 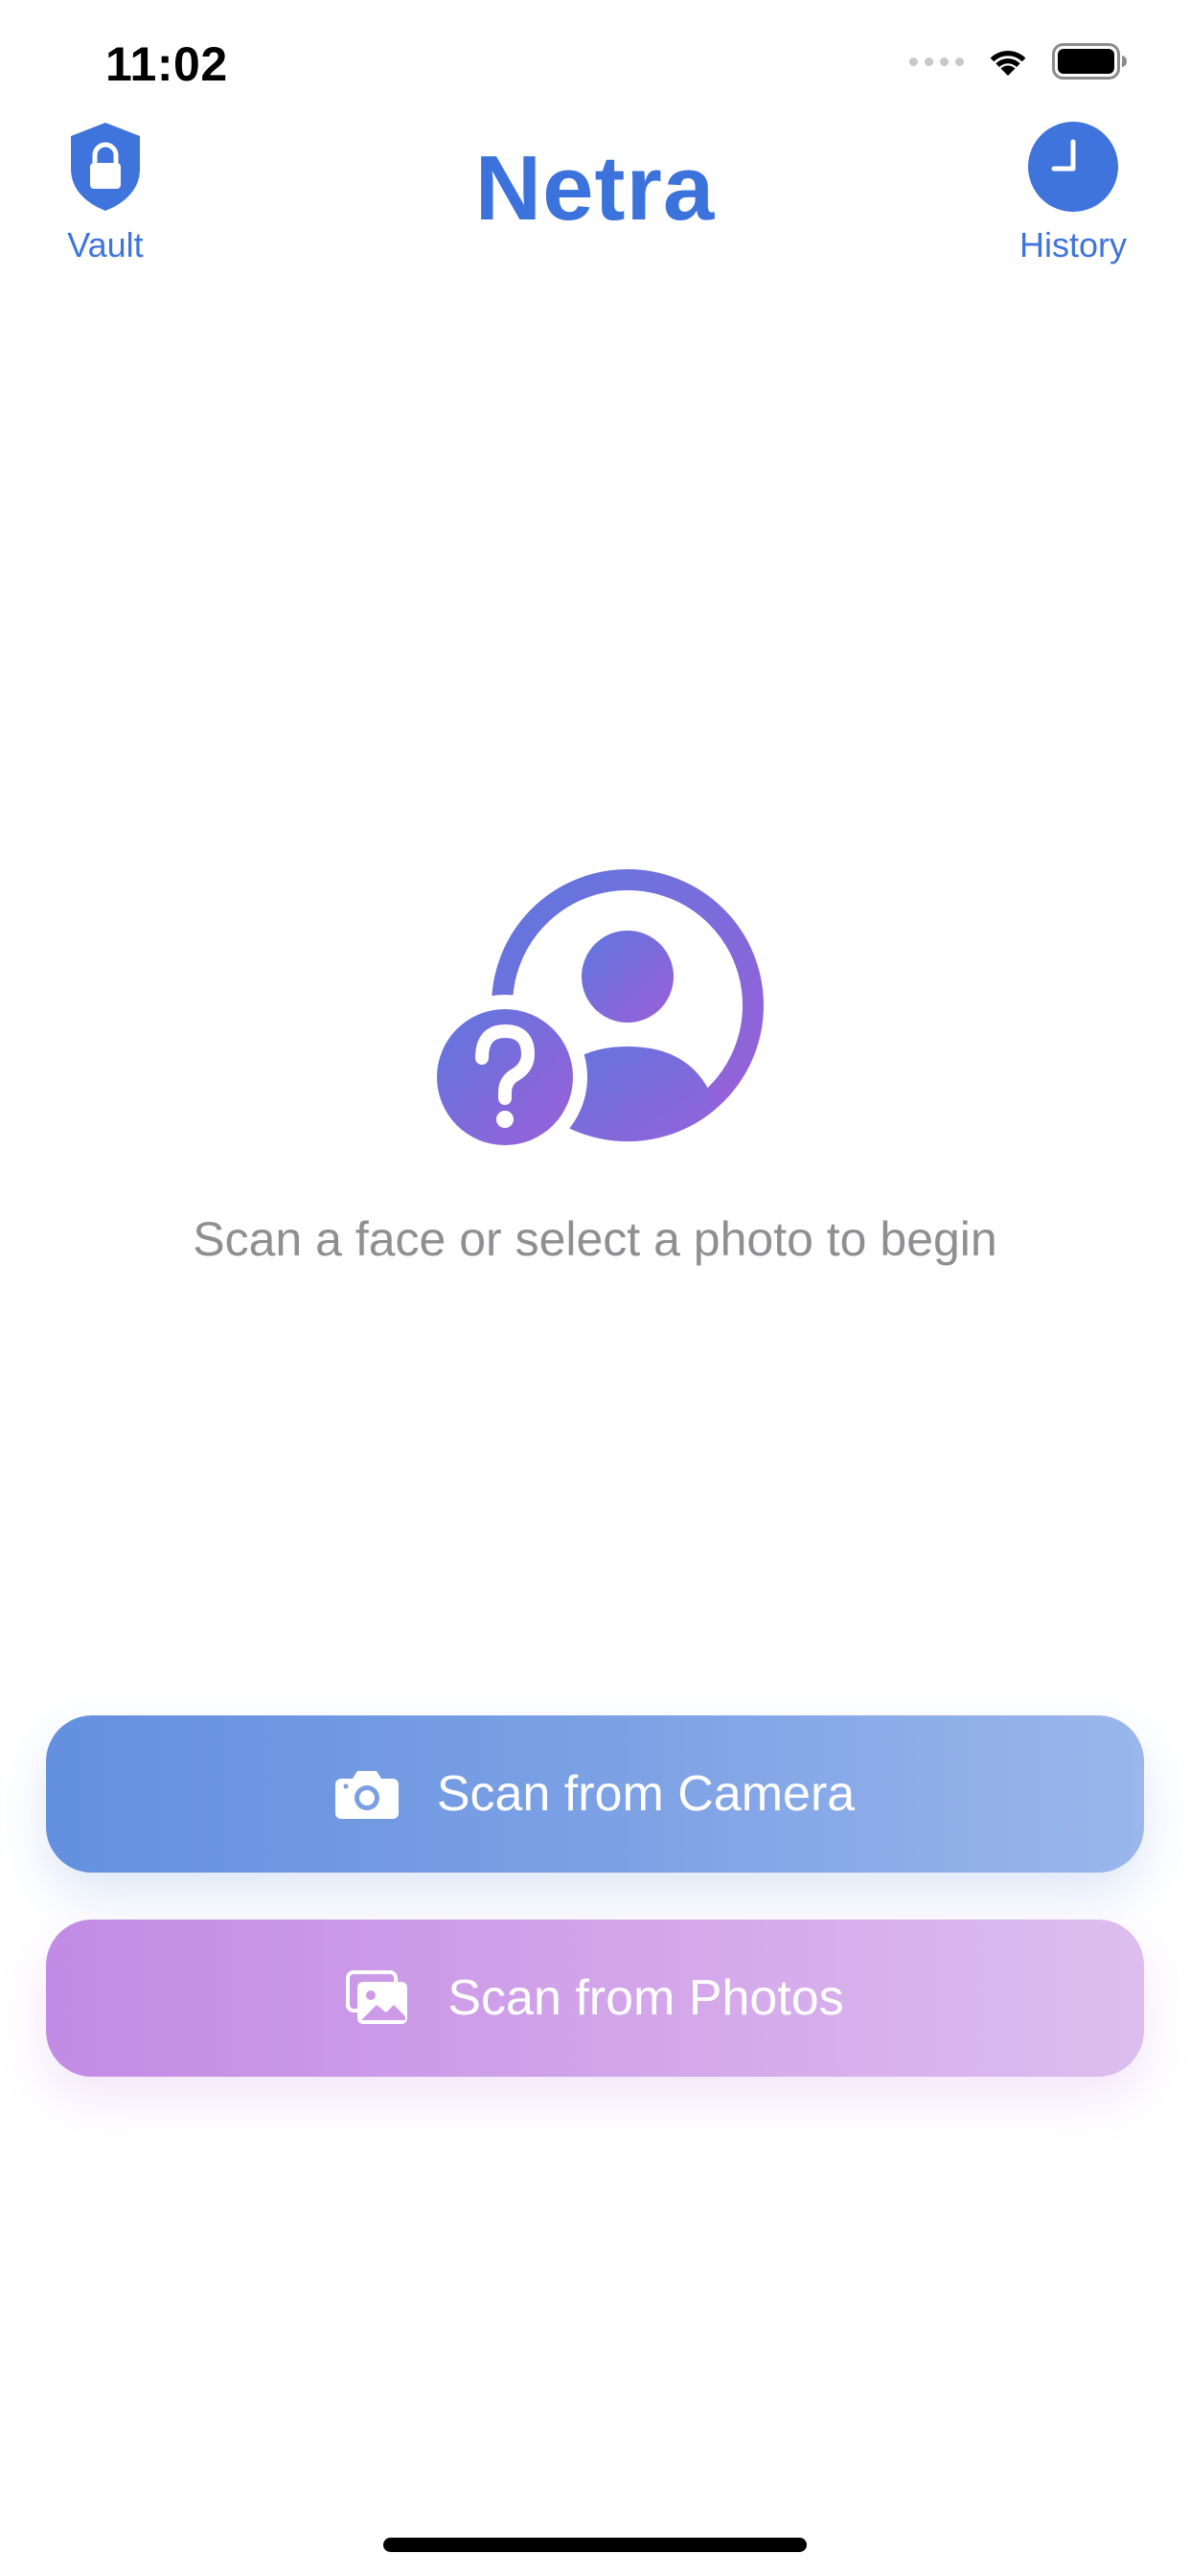 What do you see at coordinates (167, 64) in the screenshot?
I see `status-time: 11:02` at bounding box center [167, 64].